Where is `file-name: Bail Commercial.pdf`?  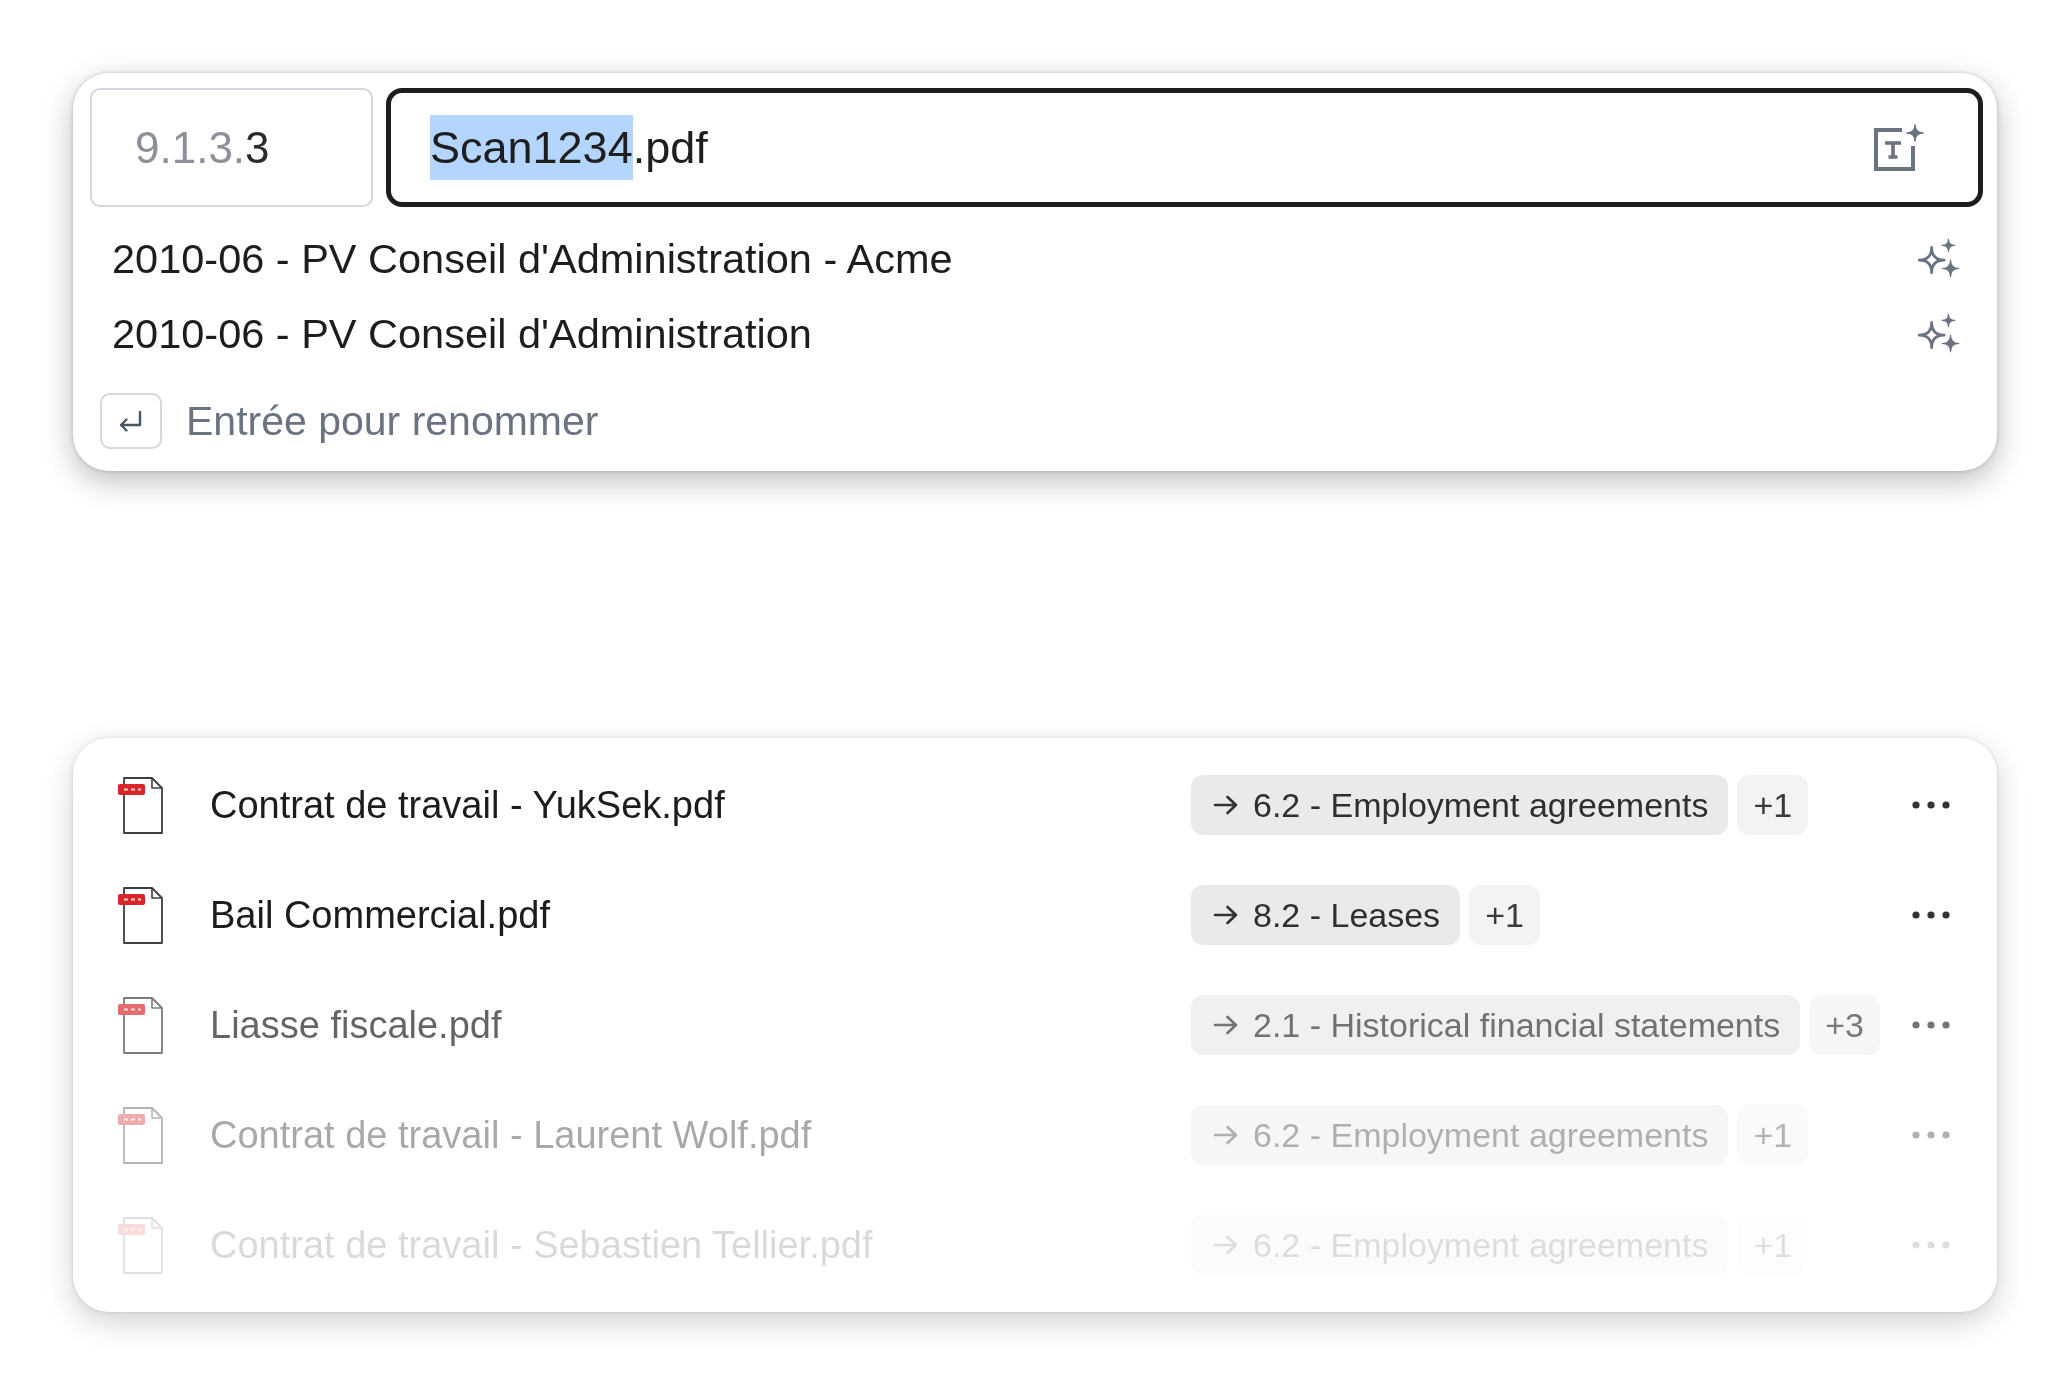 file-name: Bail Commercial.pdf is located at coordinates (380, 915).